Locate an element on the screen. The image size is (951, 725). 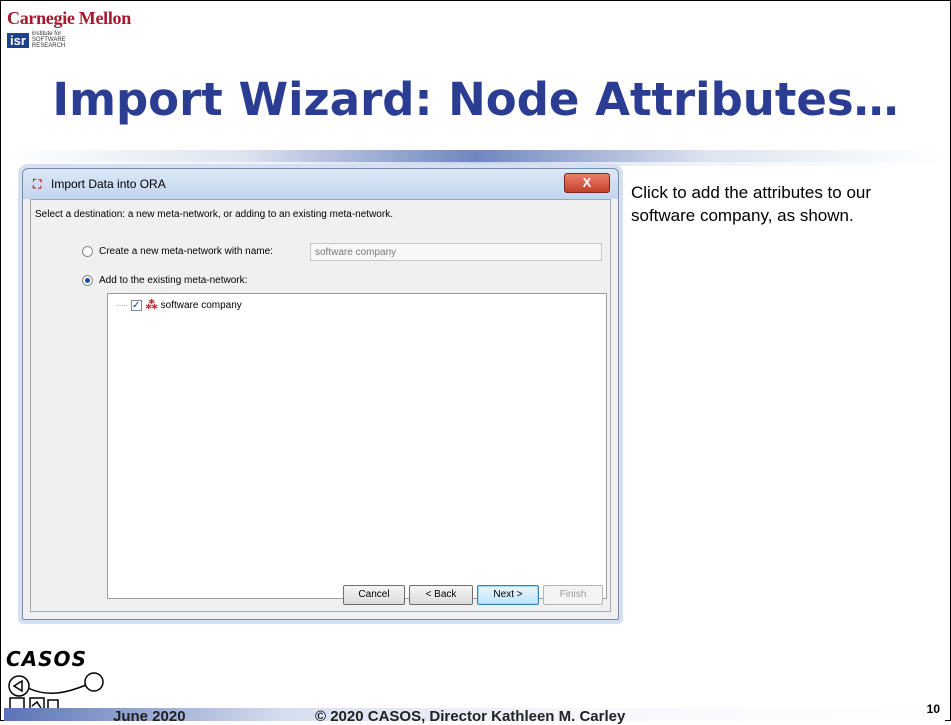
existing-meta-network-label: Add to the existing meta-network: is located at coordinates (173, 280).